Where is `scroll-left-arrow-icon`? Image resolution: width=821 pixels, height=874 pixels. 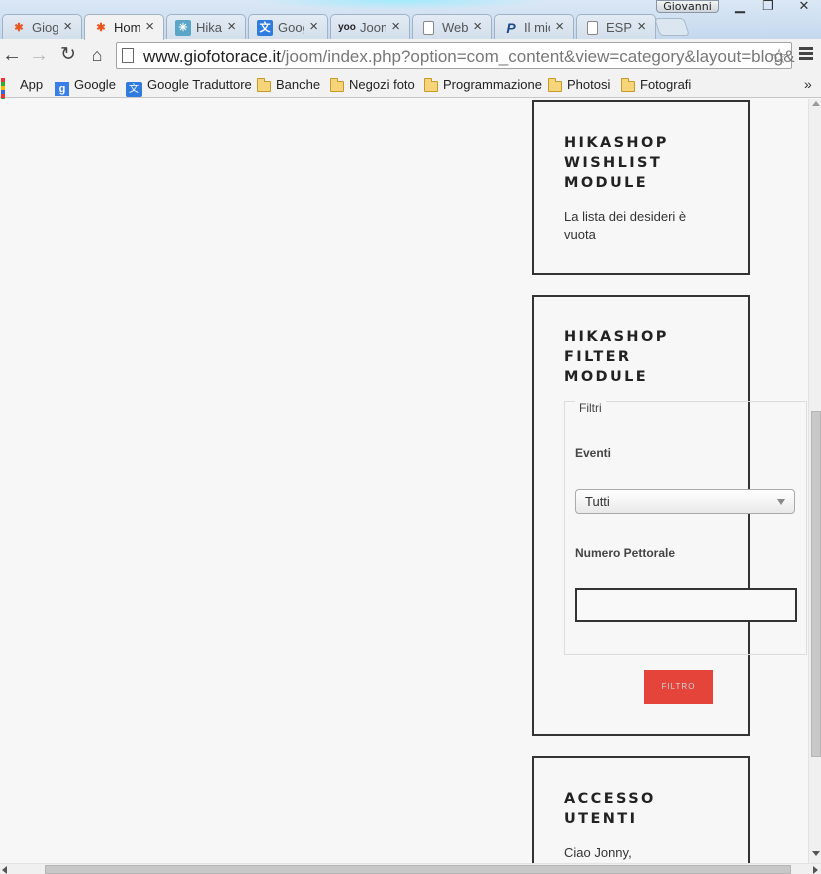
scroll-left-arrow-icon is located at coordinates (4, 870).